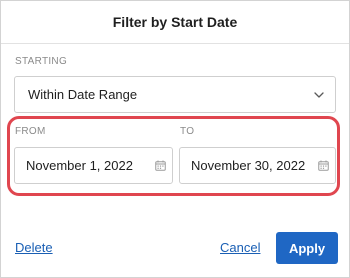  I want to click on starting-label: STARTING, so click(41, 61).